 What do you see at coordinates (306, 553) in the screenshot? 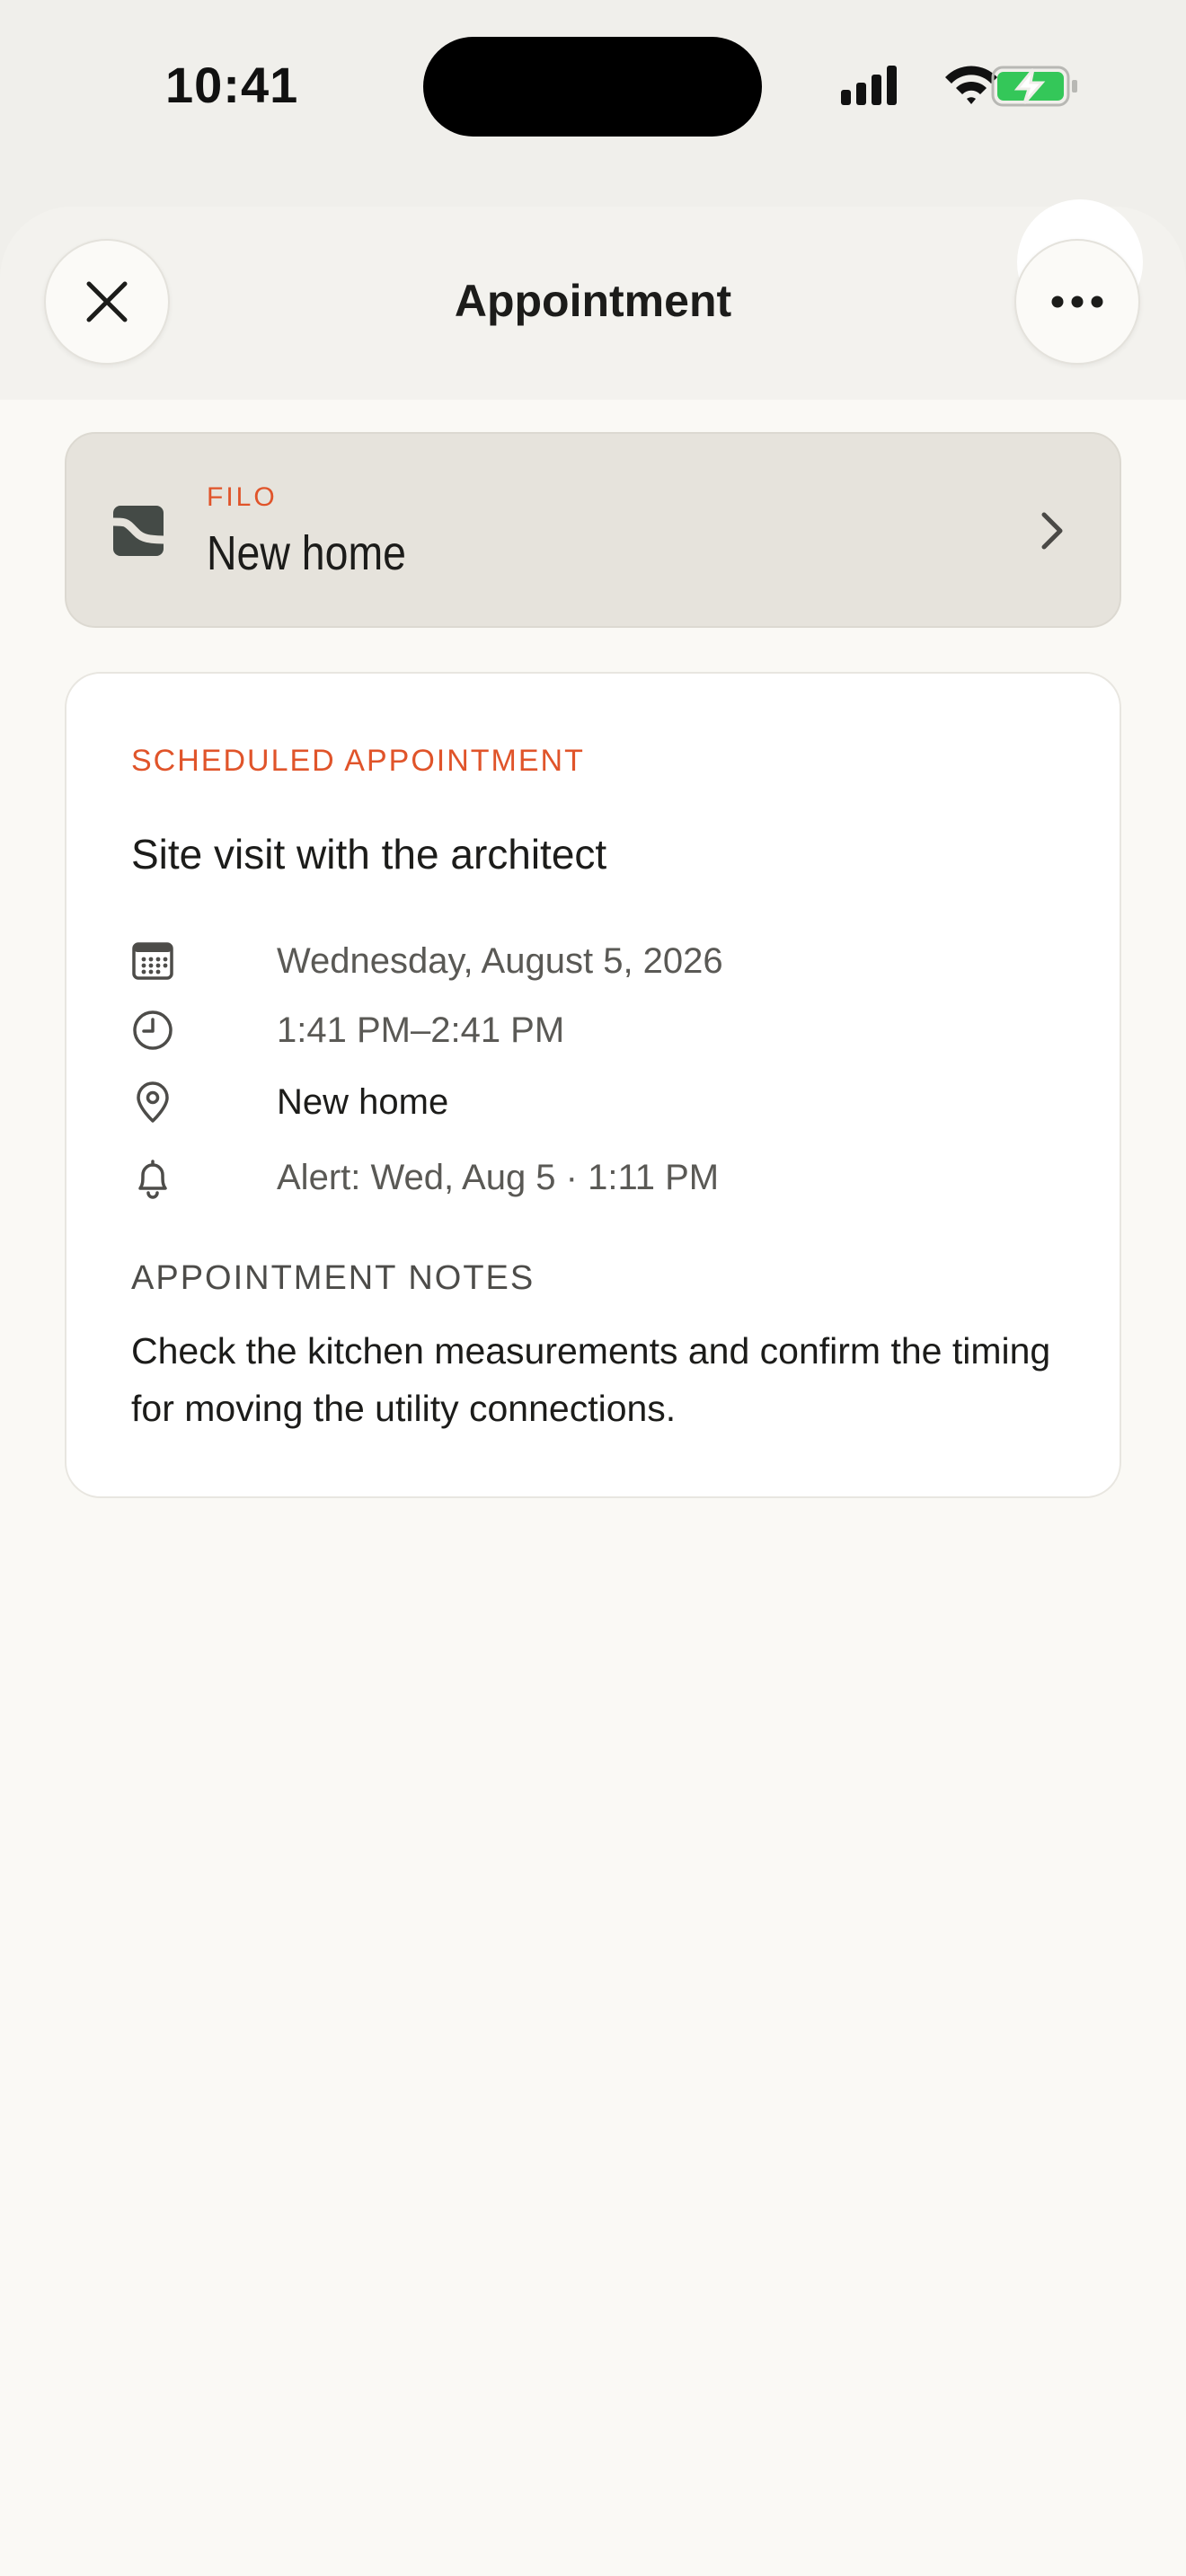
I see `project-name: New home` at bounding box center [306, 553].